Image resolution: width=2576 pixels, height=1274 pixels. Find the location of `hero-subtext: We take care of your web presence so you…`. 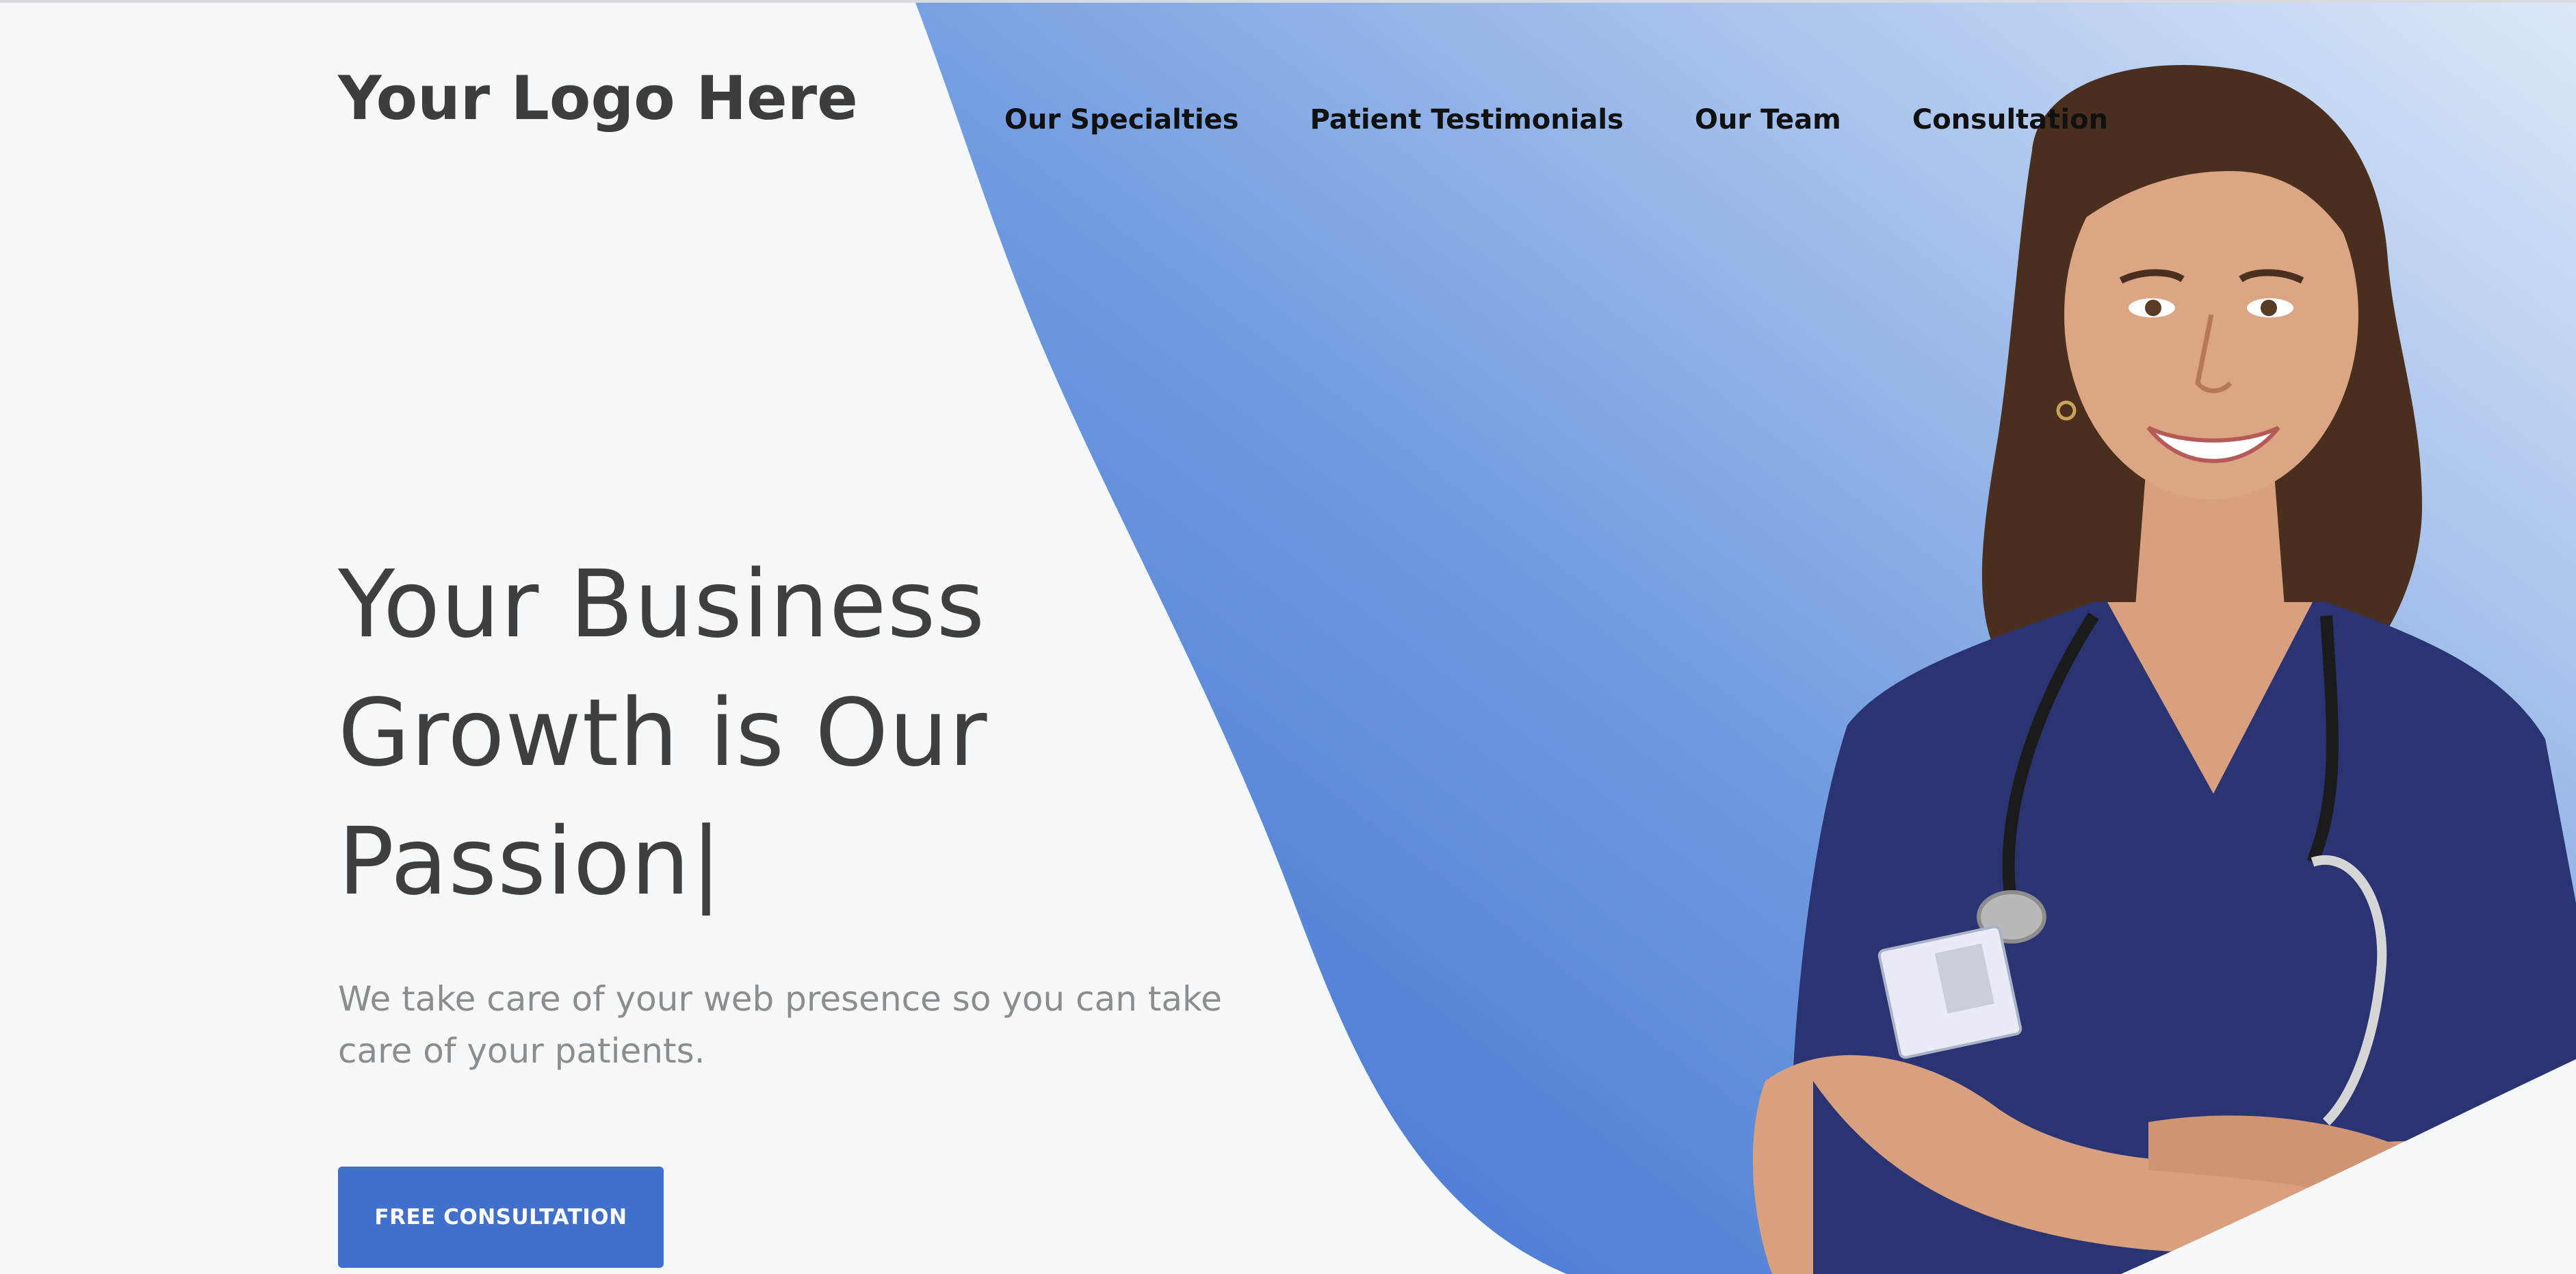

hero-subtext: We take care of your web presence so you… is located at coordinates (780, 1025).